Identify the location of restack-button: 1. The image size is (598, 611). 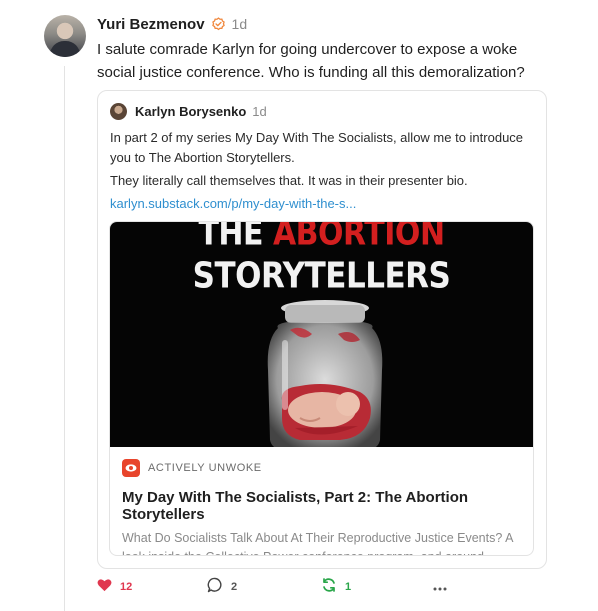
(336, 587).